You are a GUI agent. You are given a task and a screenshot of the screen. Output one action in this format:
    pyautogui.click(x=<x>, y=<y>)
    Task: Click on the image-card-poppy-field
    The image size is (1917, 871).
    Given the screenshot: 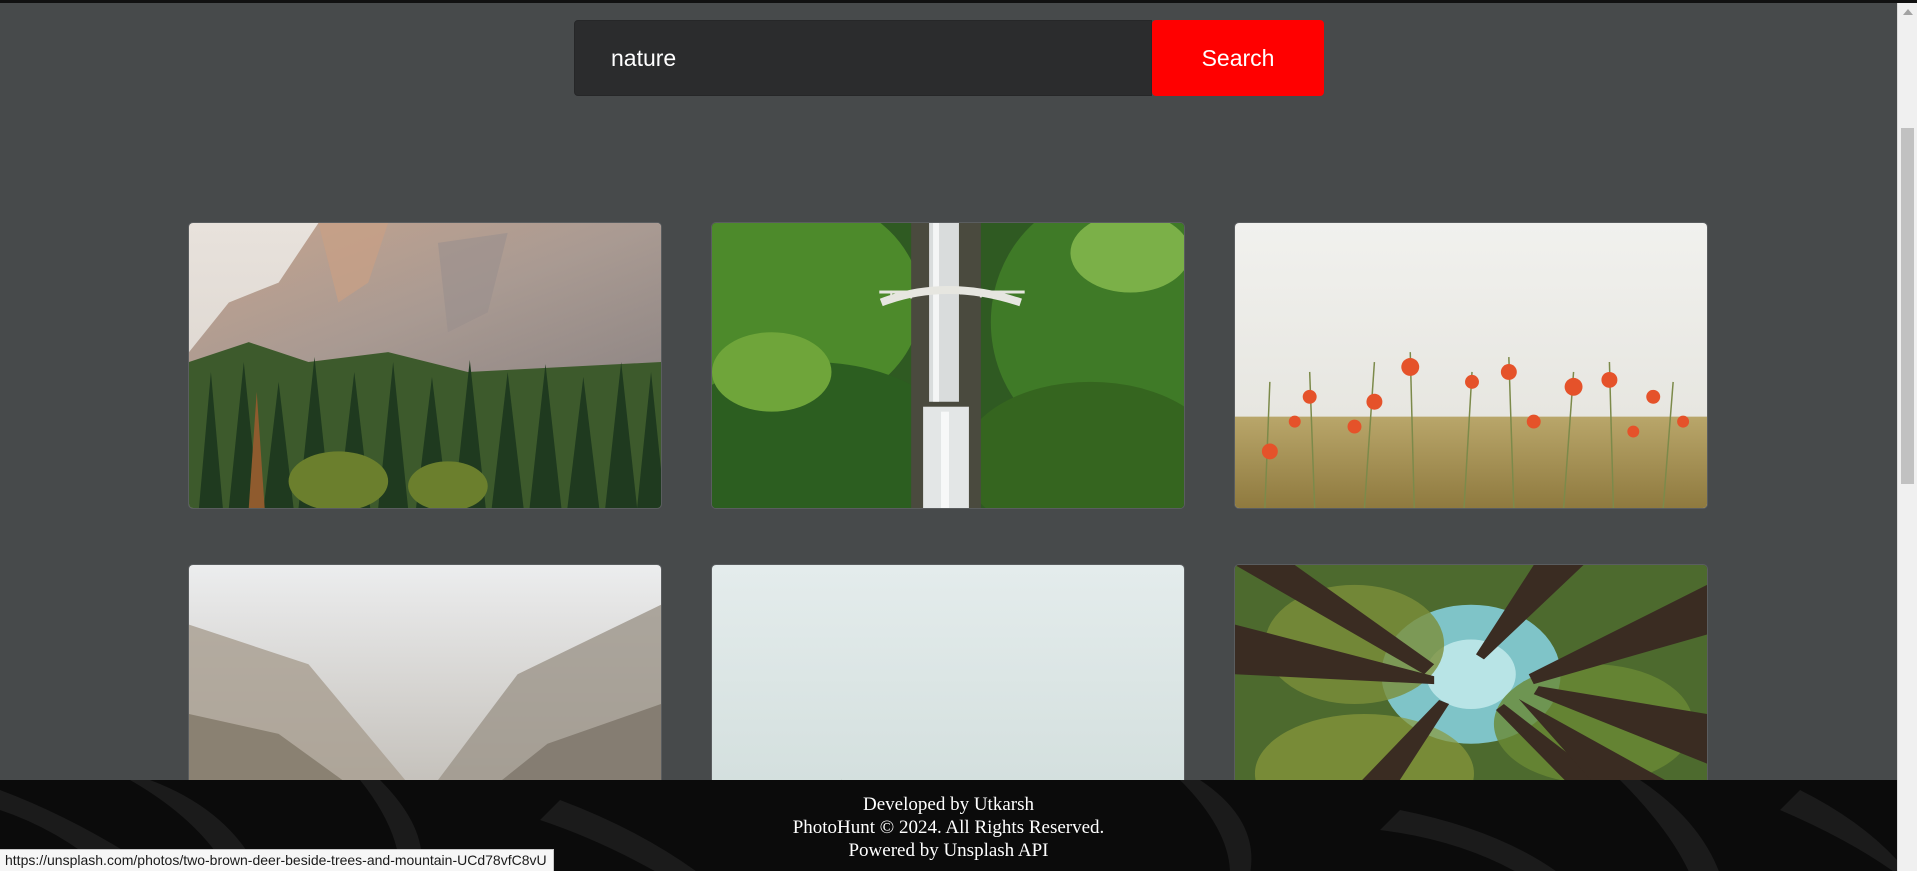 What is the action you would take?
    pyautogui.click(x=1471, y=365)
    